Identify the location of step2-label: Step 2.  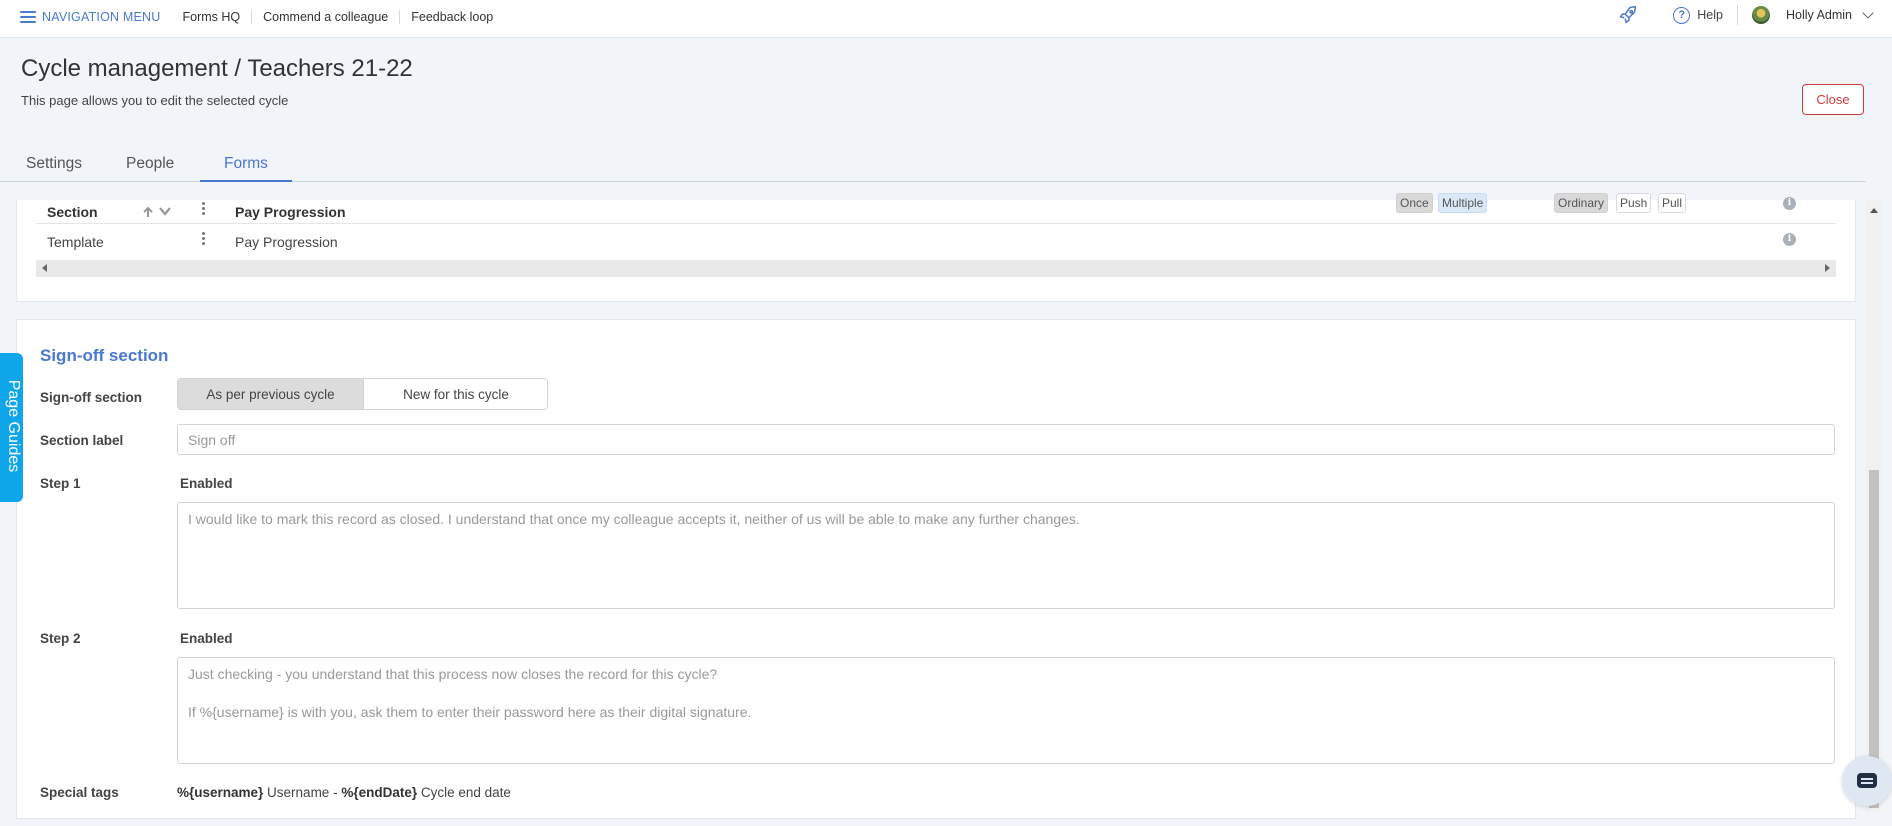
(60, 638).